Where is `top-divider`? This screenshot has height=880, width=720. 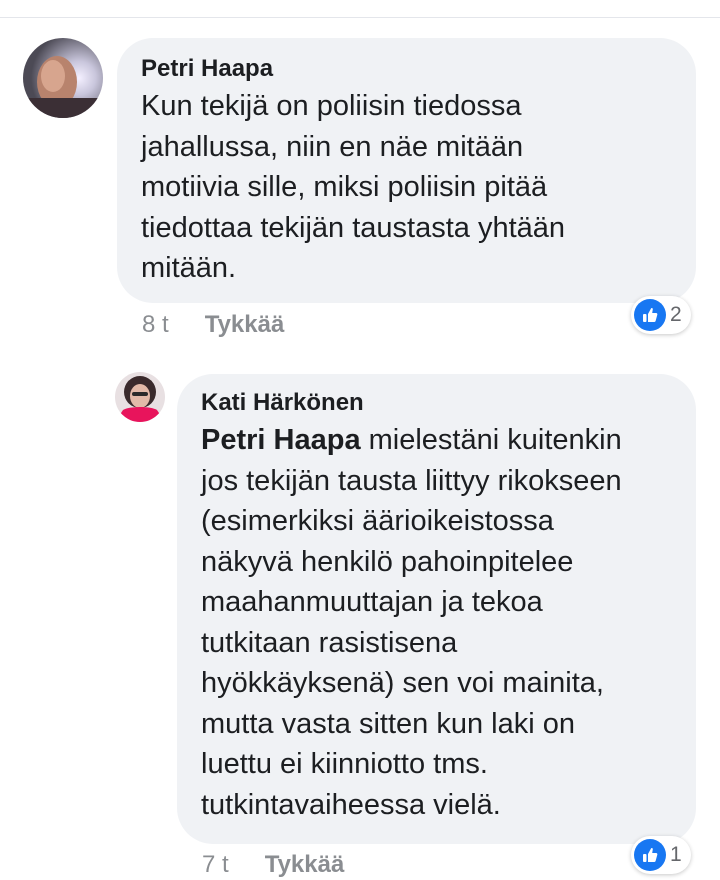
top-divider is located at coordinates (360, 17).